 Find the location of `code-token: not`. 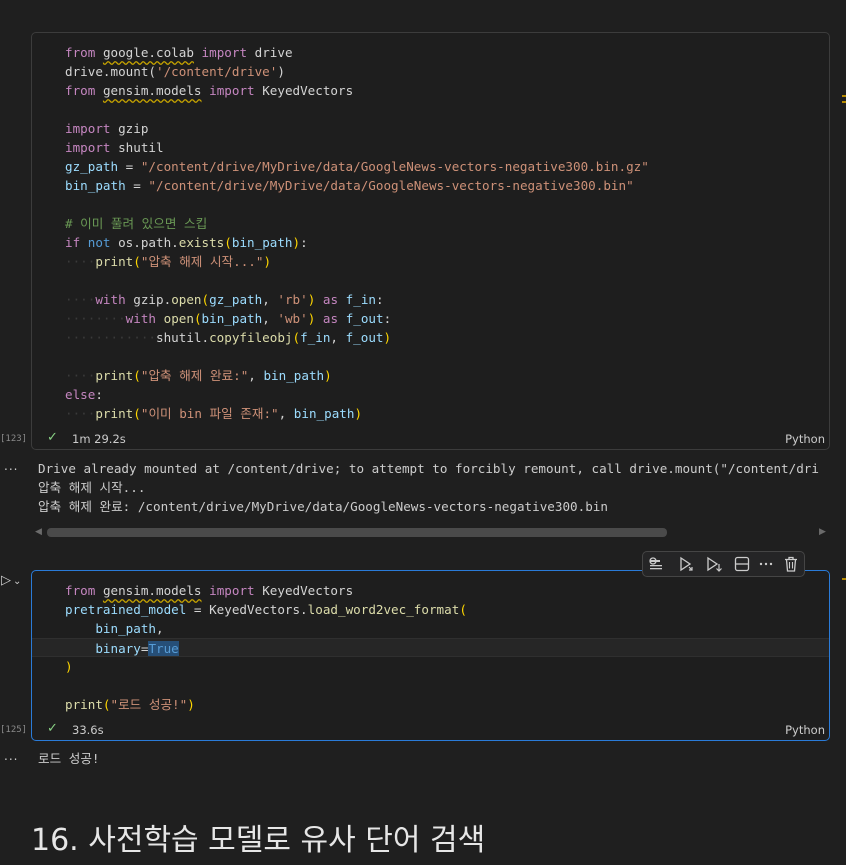

code-token: not is located at coordinates (99, 242).